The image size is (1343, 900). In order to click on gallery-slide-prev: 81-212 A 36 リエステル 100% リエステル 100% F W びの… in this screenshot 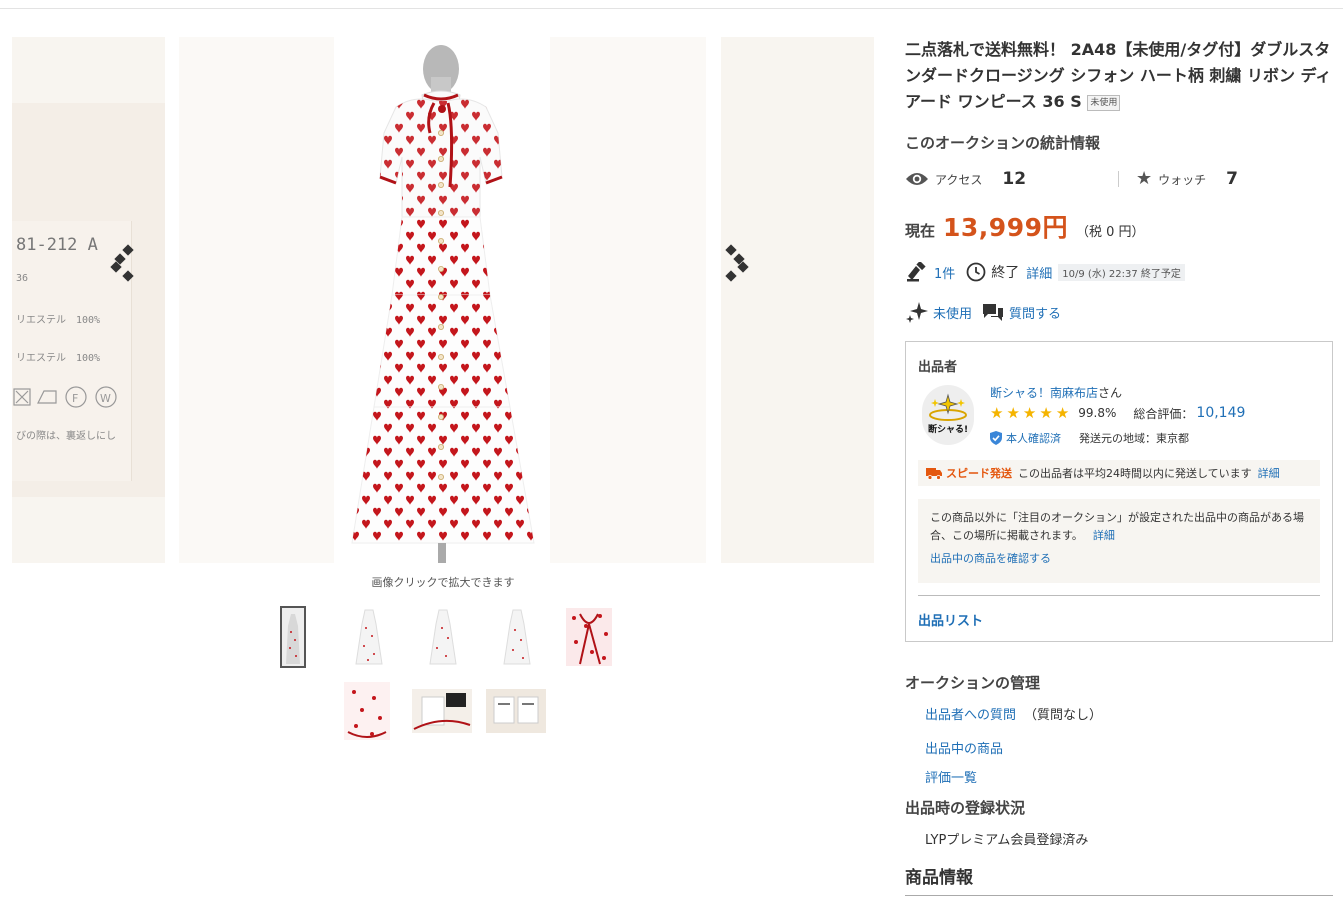, I will do `click(88, 300)`.